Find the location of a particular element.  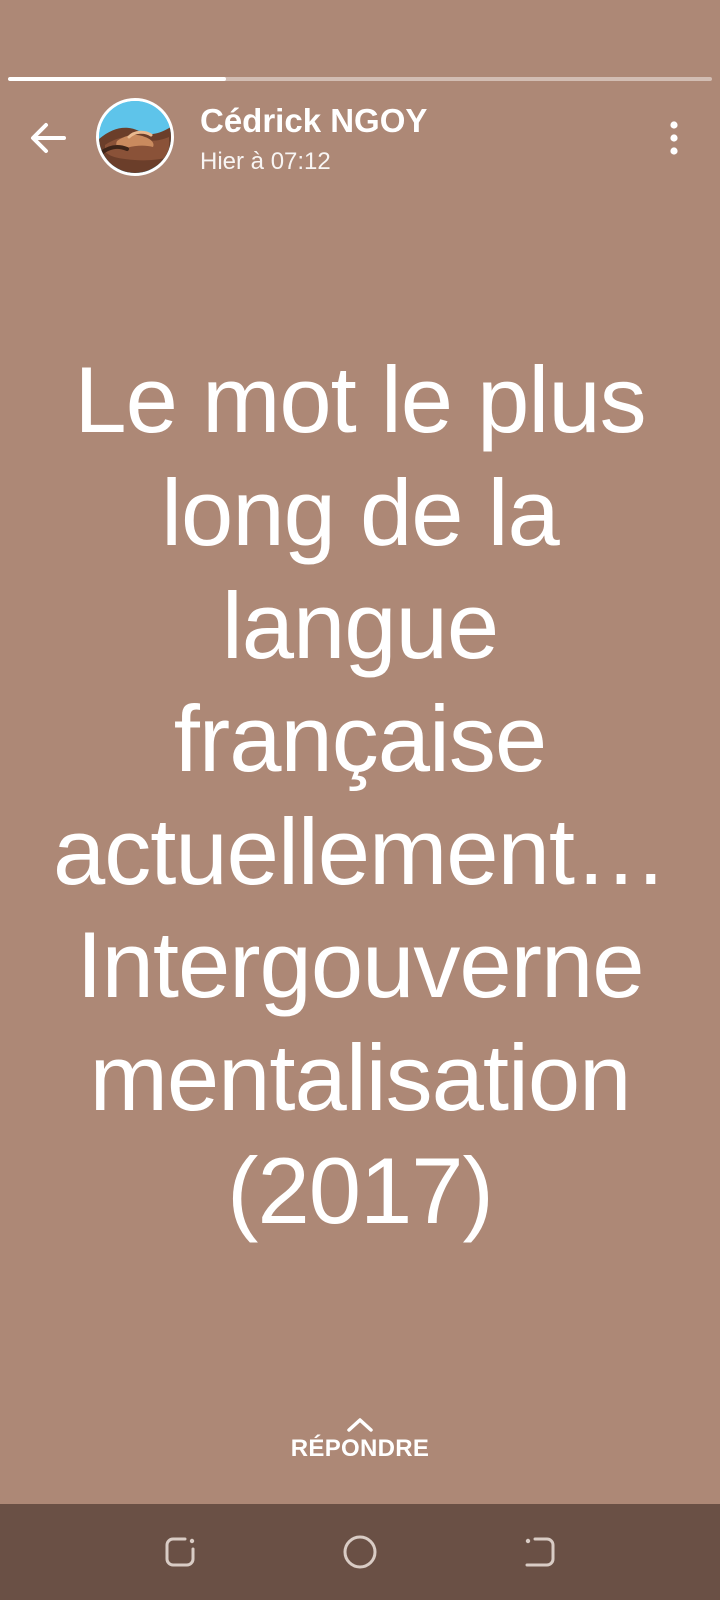

author-avatar is located at coordinates (135, 137).